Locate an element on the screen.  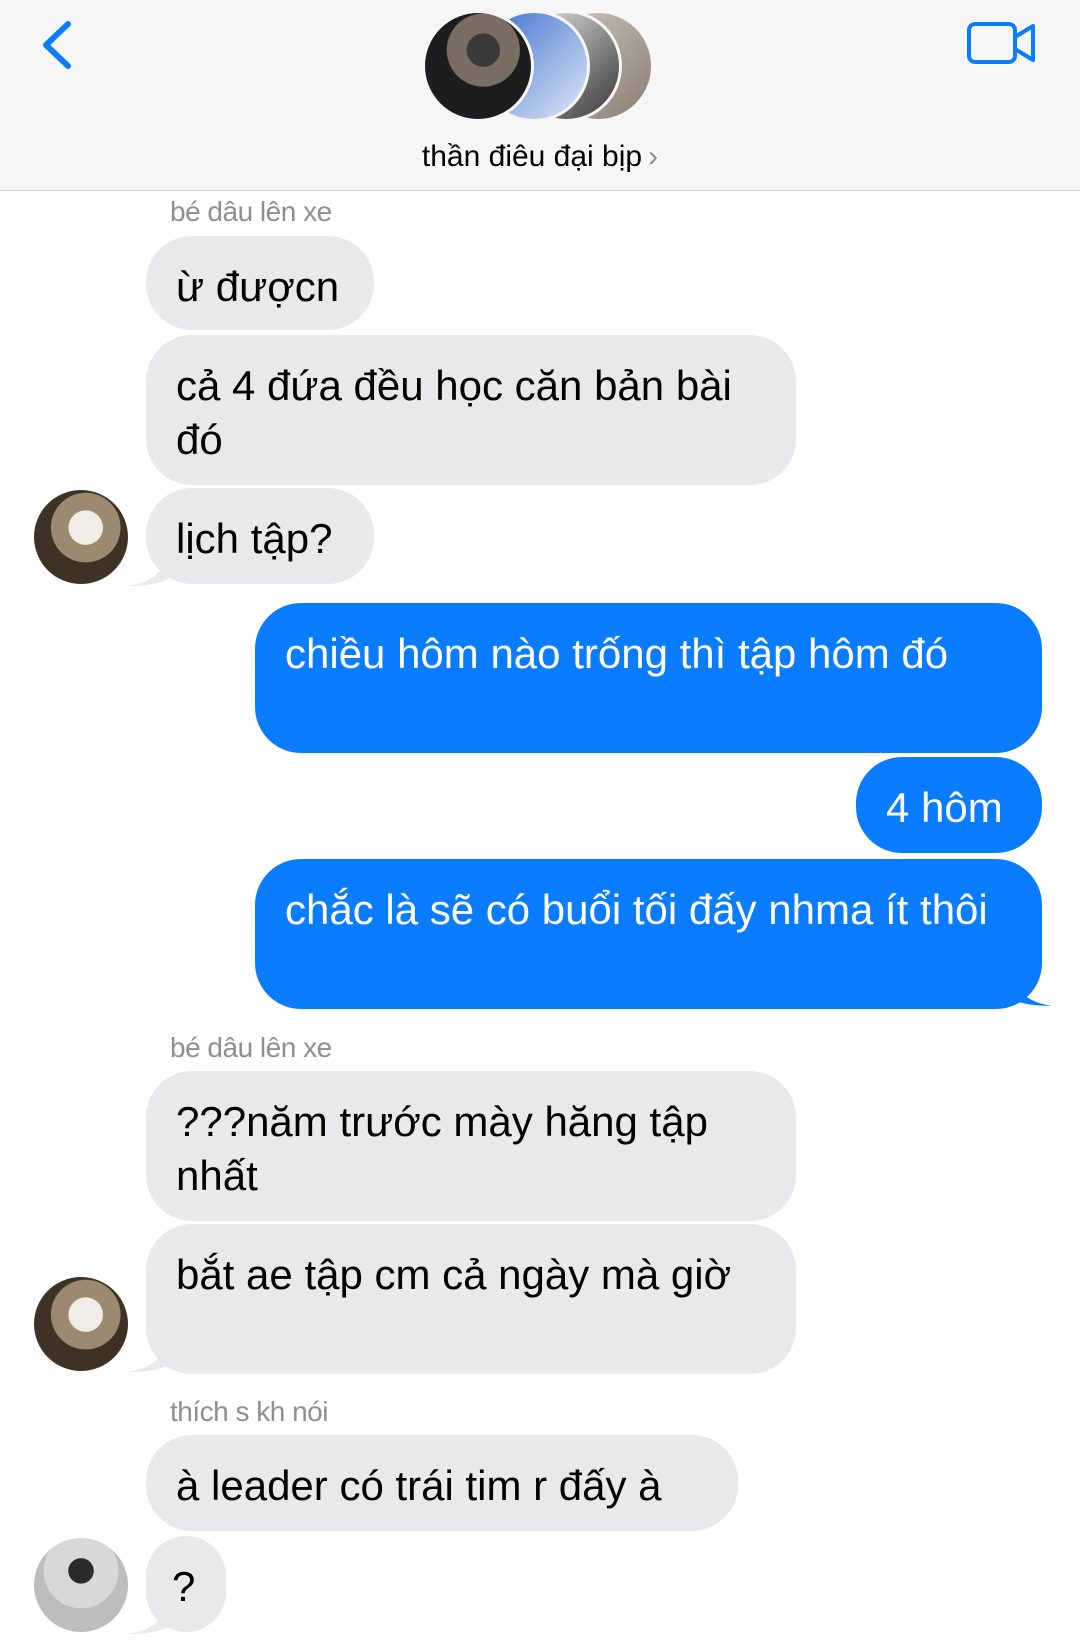
group-name: thần điêu đại bịp is located at coordinates (532, 156).